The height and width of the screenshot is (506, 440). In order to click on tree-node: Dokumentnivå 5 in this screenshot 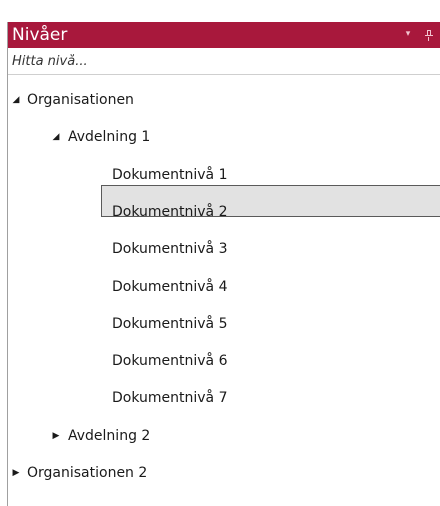, I will do `click(224, 324)`.